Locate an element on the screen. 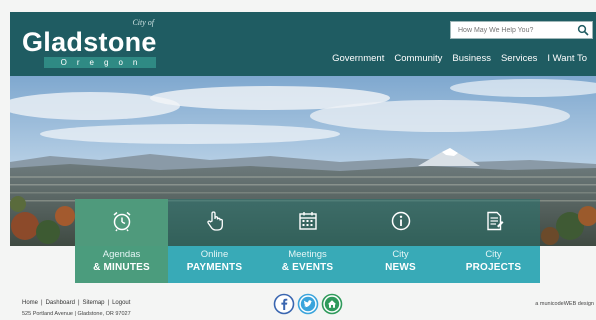  footer-link-sitemap: Sitemap is located at coordinates (94, 303).